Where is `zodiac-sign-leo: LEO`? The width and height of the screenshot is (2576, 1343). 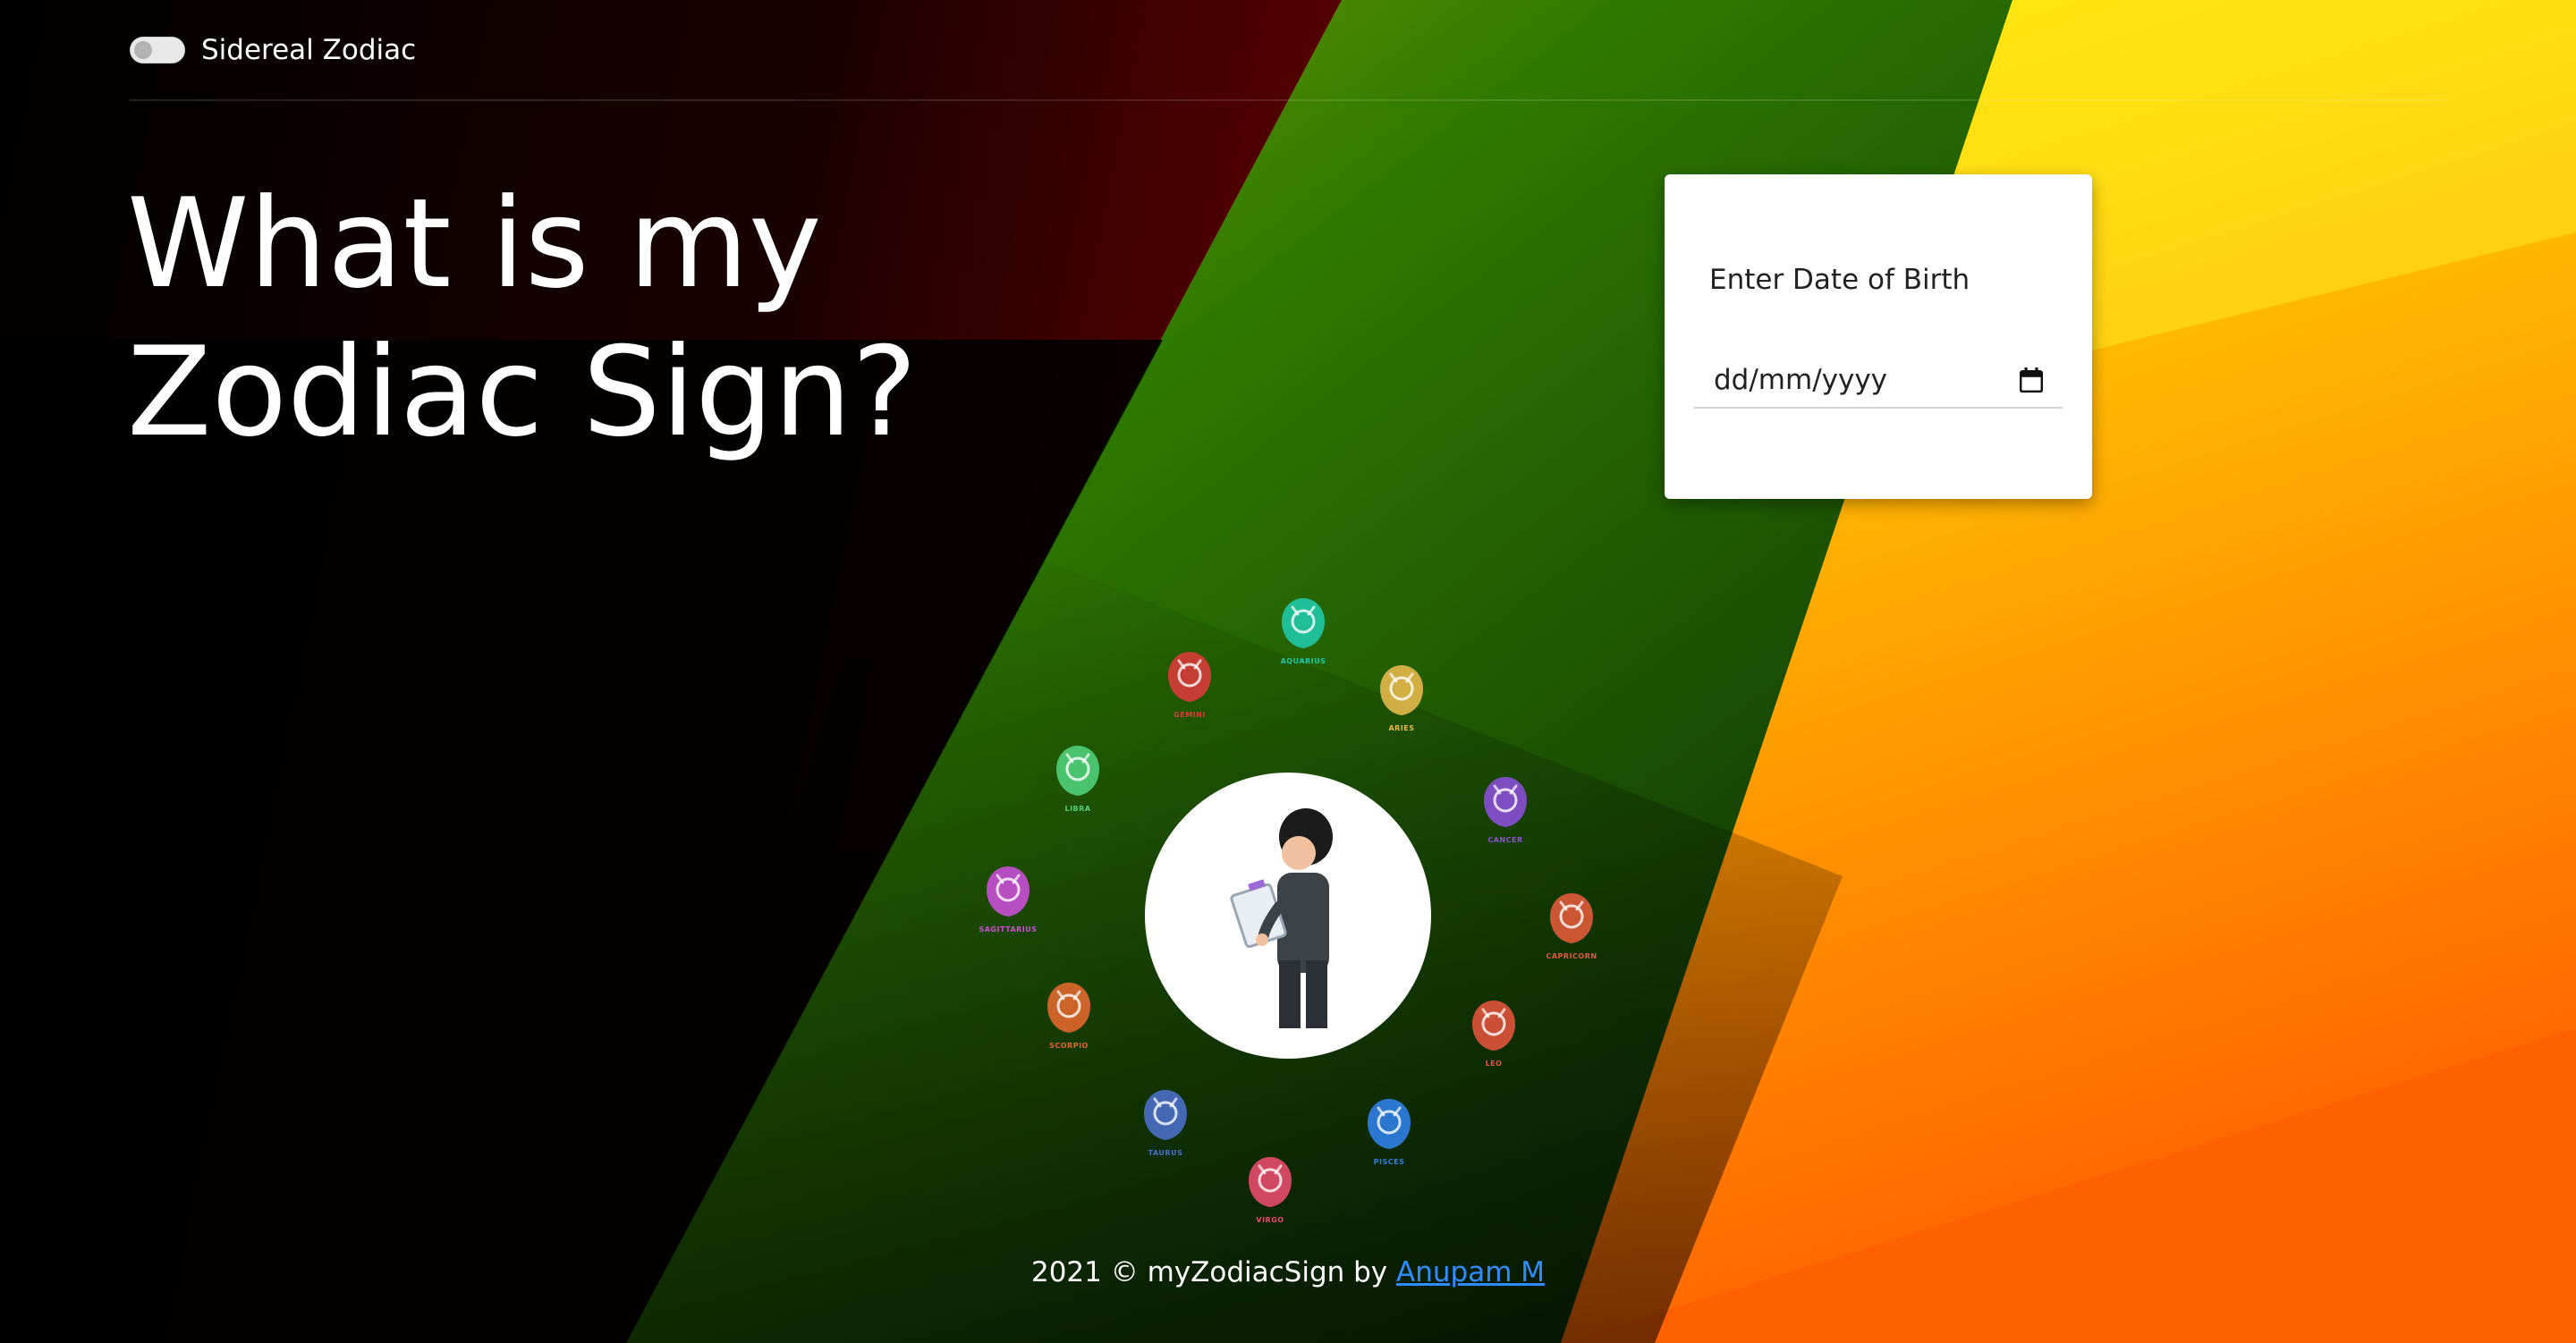
zodiac-sign-leo: LEO is located at coordinates (1494, 1032).